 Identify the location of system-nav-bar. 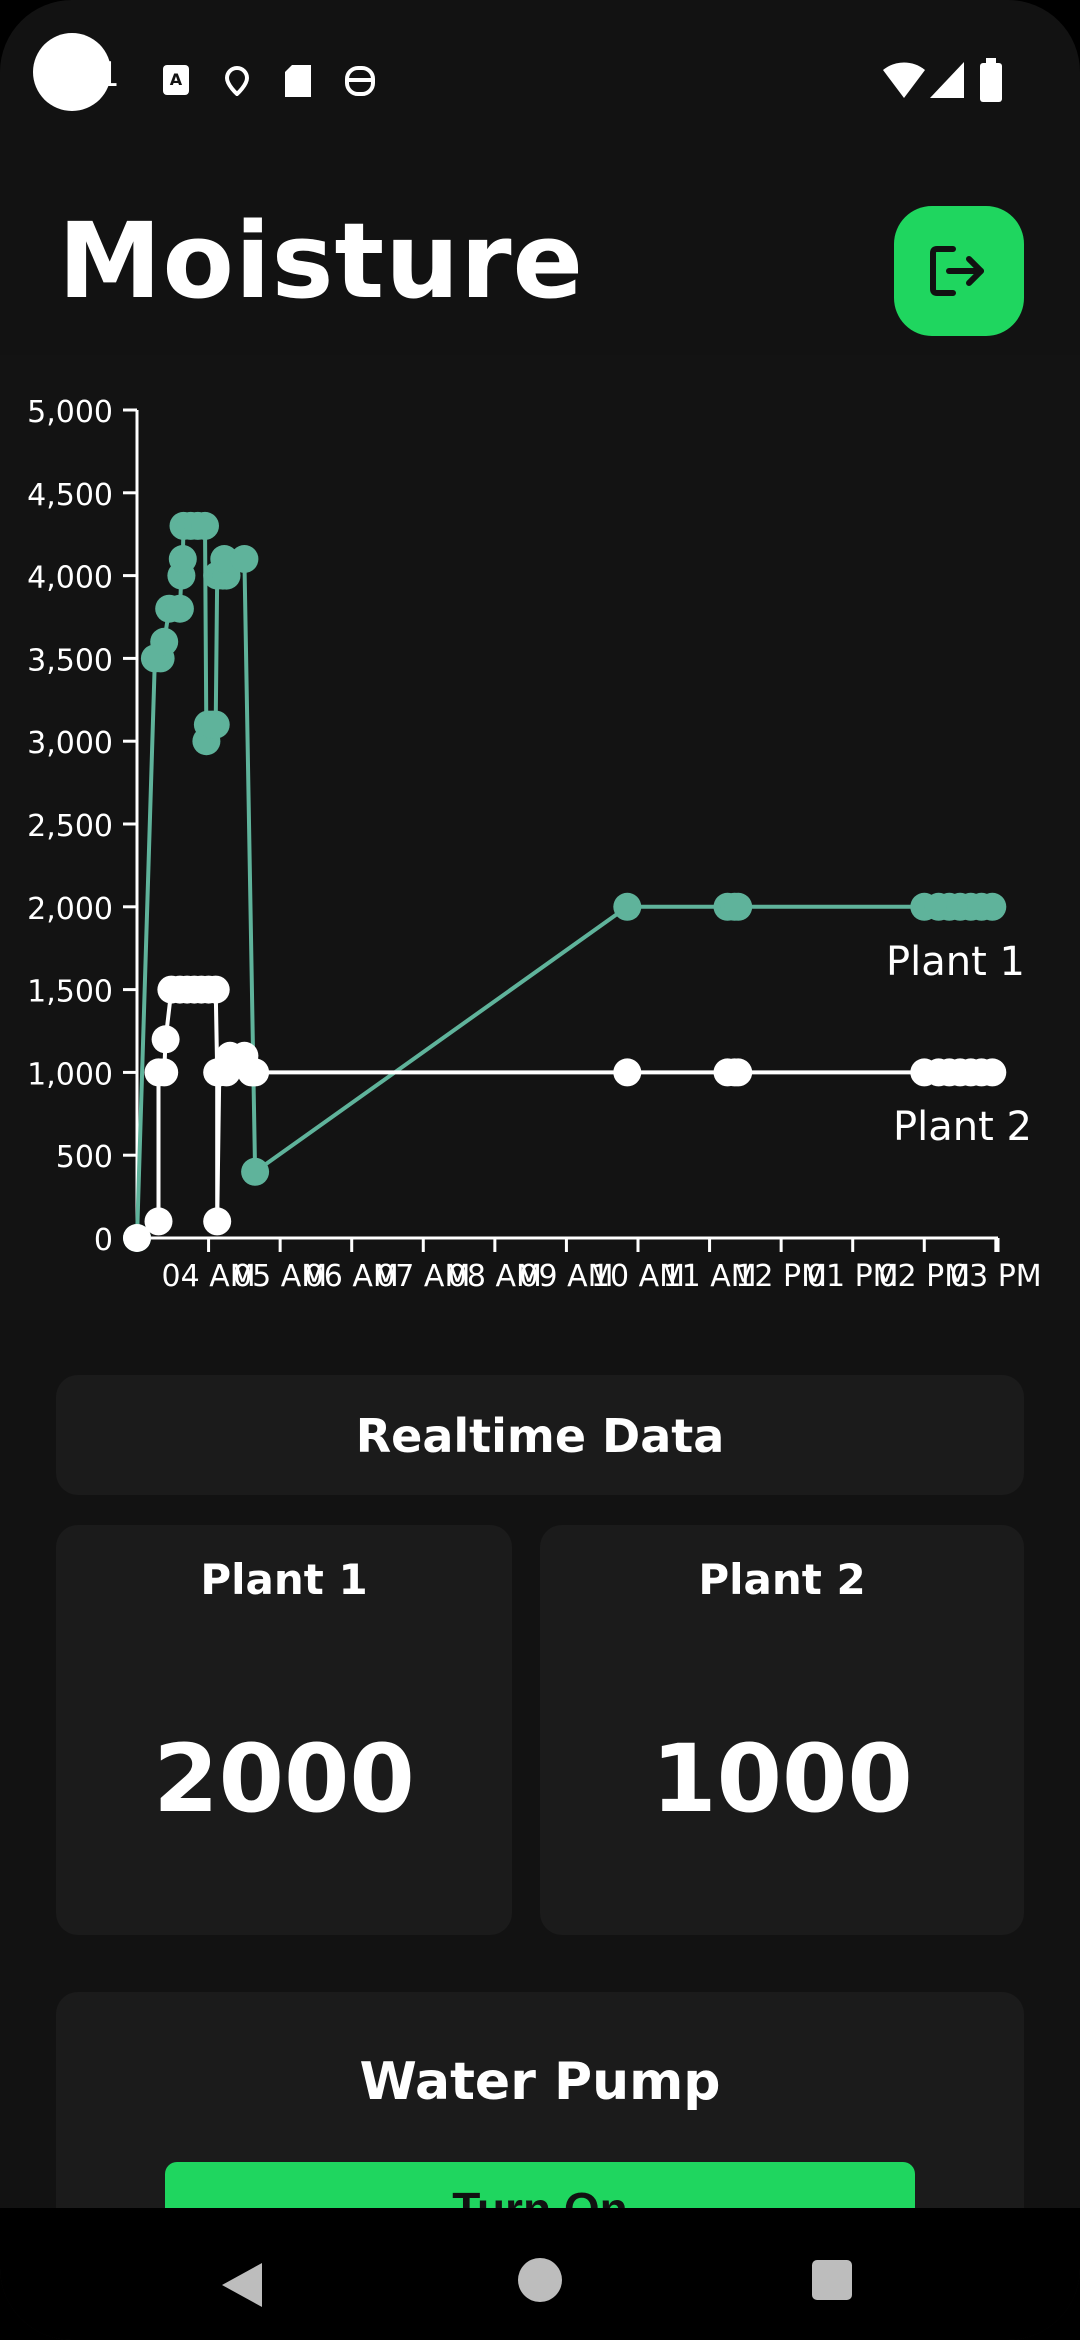
(540, 2274).